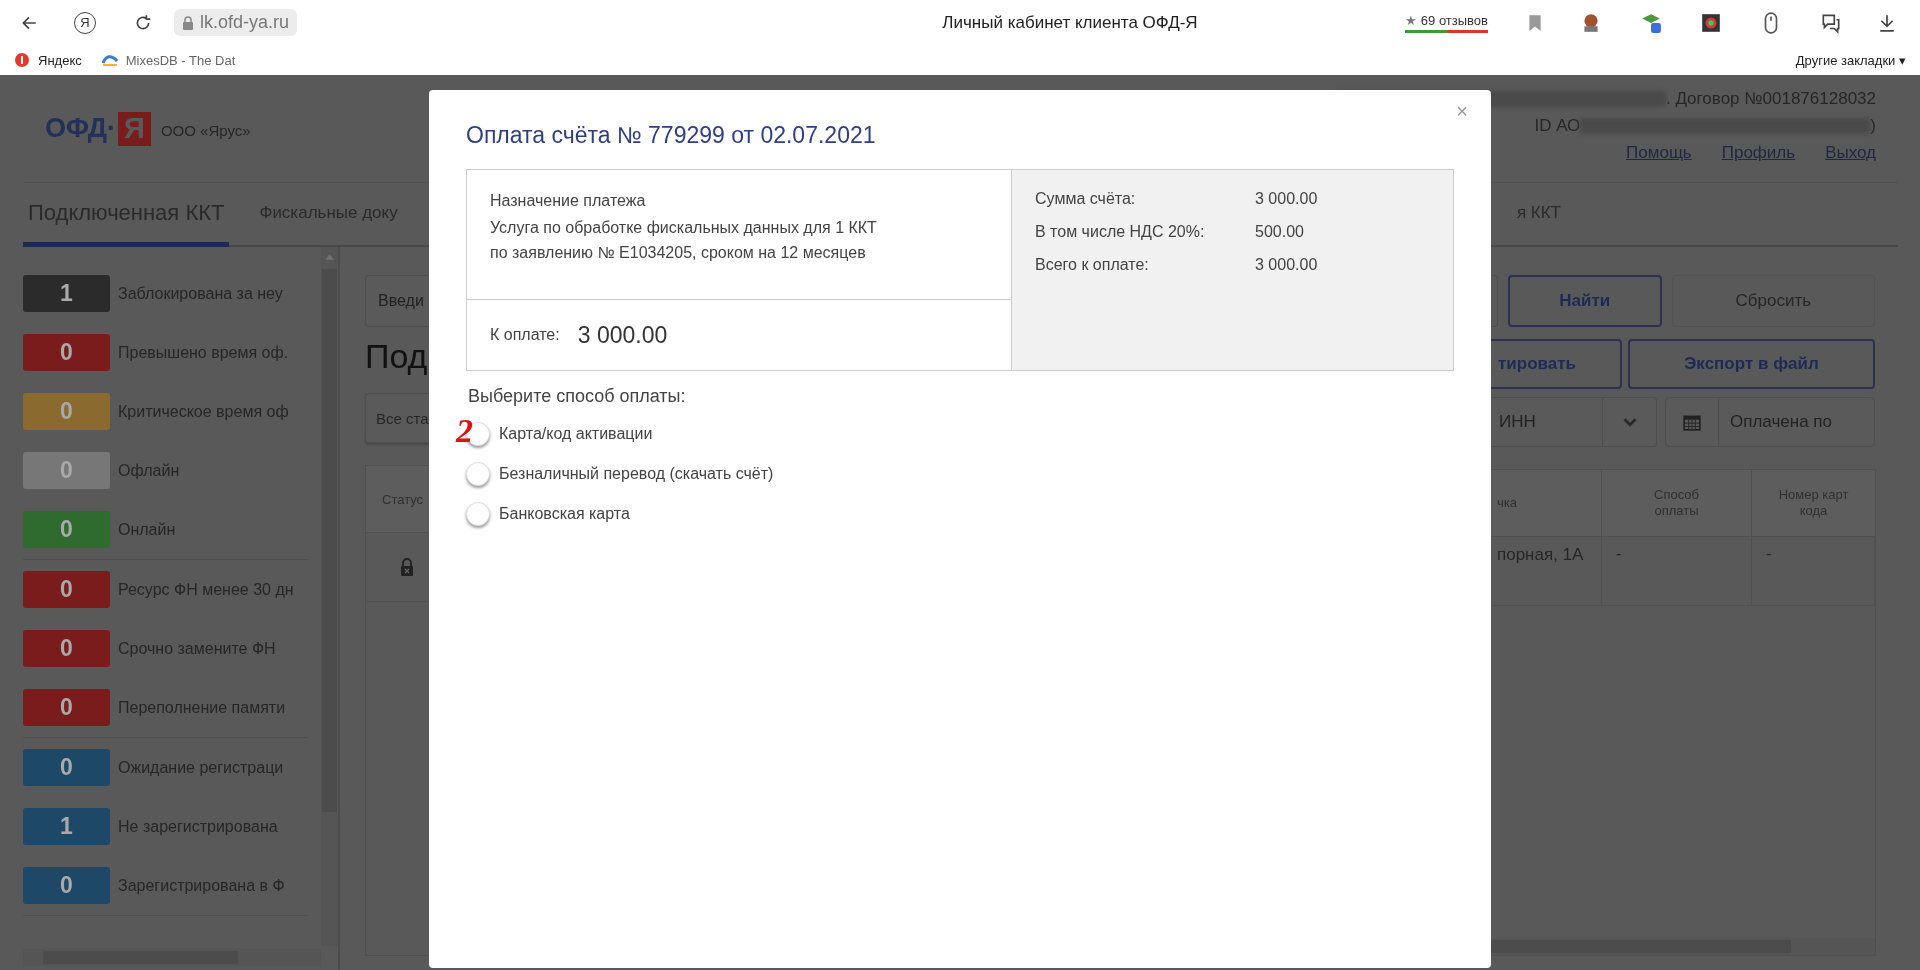 Image resolution: width=1920 pixels, height=970 pixels. What do you see at coordinates (1279, 232) in the screenshot?
I see `summary-value: 500.00` at bounding box center [1279, 232].